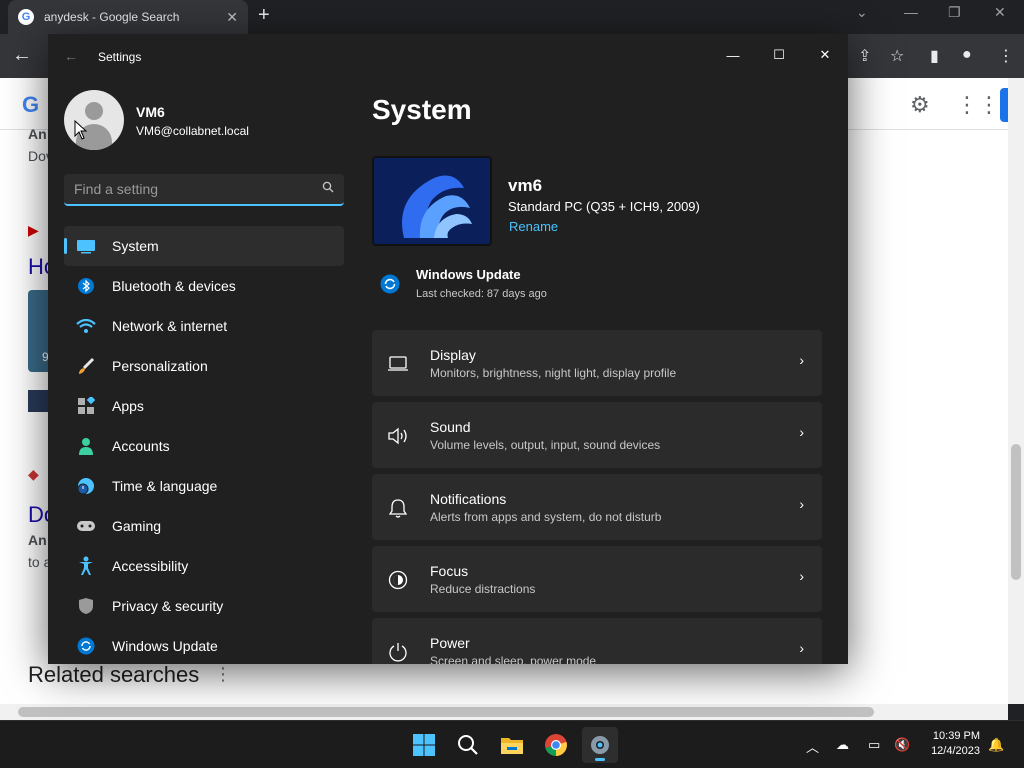 The width and height of the screenshot is (1024, 768). I want to click on windows-update-title: Windows Update, so click(468, 274).